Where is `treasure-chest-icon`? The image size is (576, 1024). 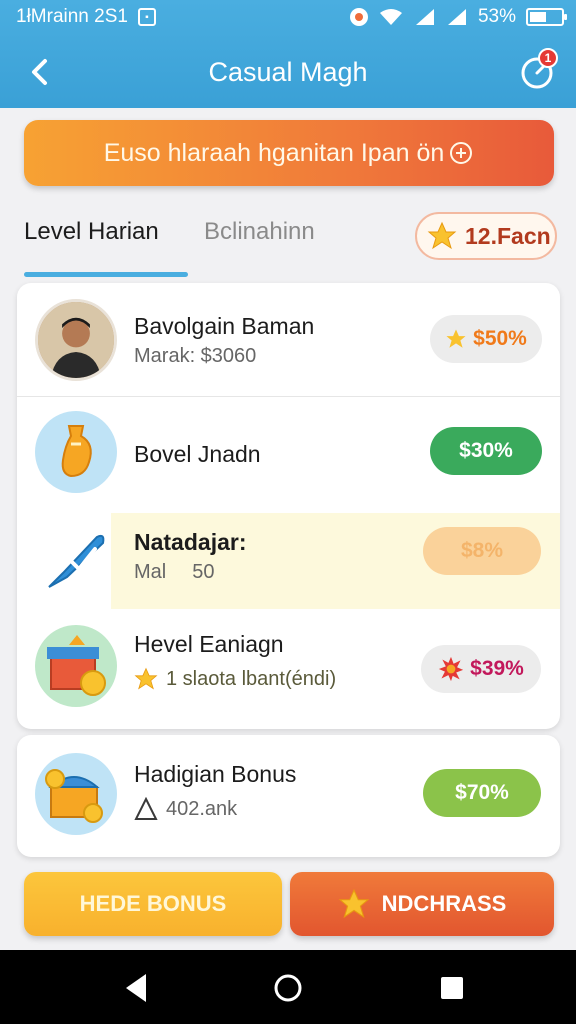
treasure-chest-icon is located at coordinates (74, 796).